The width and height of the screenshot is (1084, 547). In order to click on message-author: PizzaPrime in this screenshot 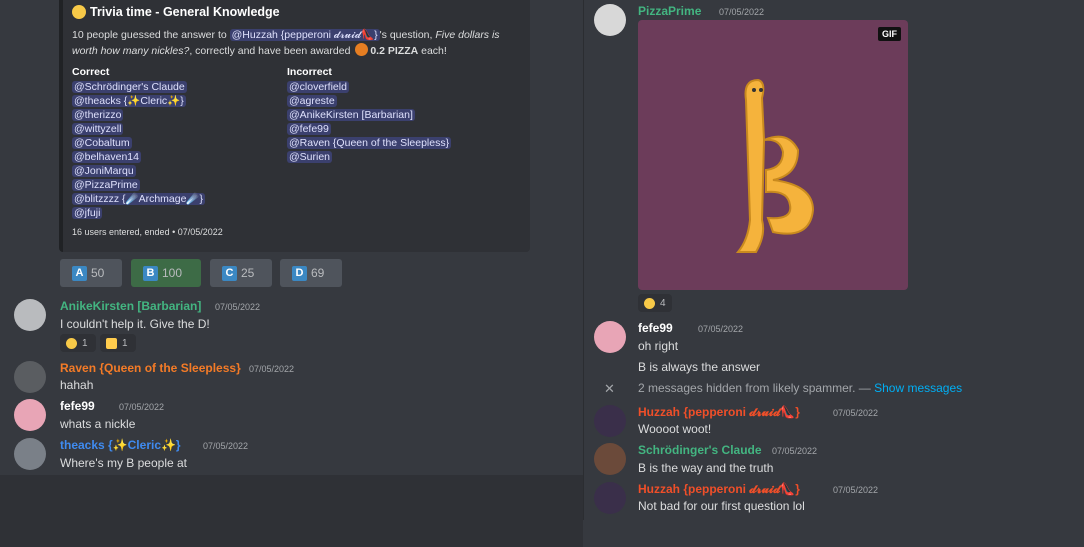, I will do `click(669, 11)`.